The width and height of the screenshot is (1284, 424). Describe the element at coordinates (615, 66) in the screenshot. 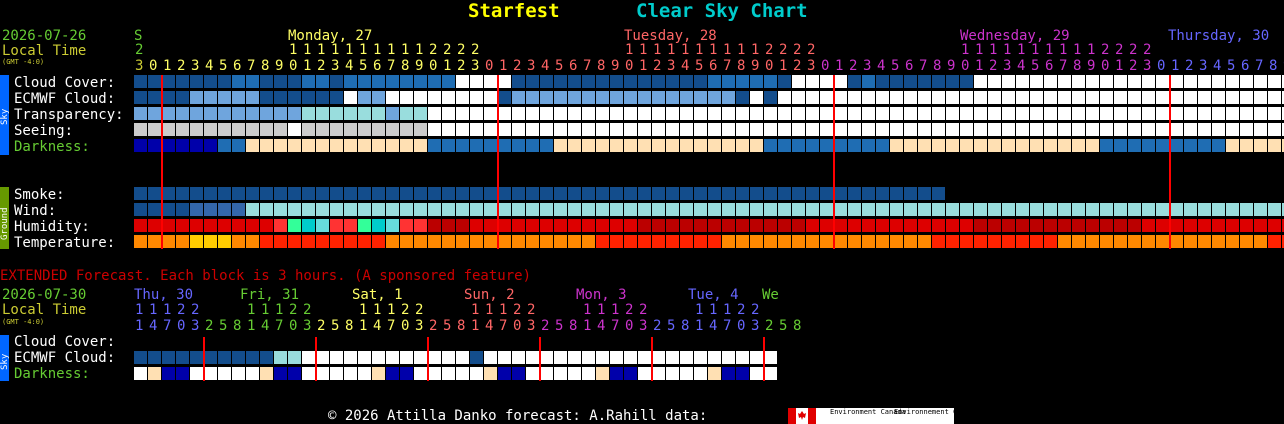

I see `hour-ones-digit: 9` at that location.